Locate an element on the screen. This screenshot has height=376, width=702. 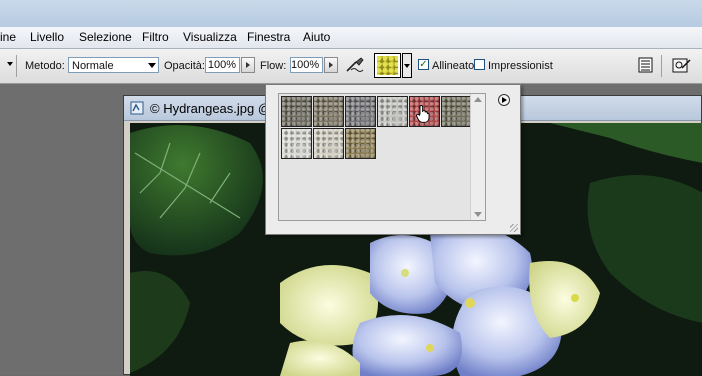
pattern-dropdown-button is located at coordinates (407, 65).